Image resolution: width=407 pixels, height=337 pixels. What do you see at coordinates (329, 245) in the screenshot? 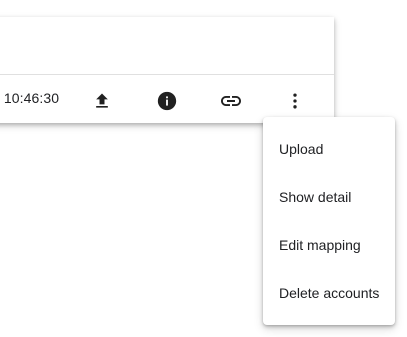
I see `menu-item-edit-mapping: Edit mapping` at bounding box center [329, 245].